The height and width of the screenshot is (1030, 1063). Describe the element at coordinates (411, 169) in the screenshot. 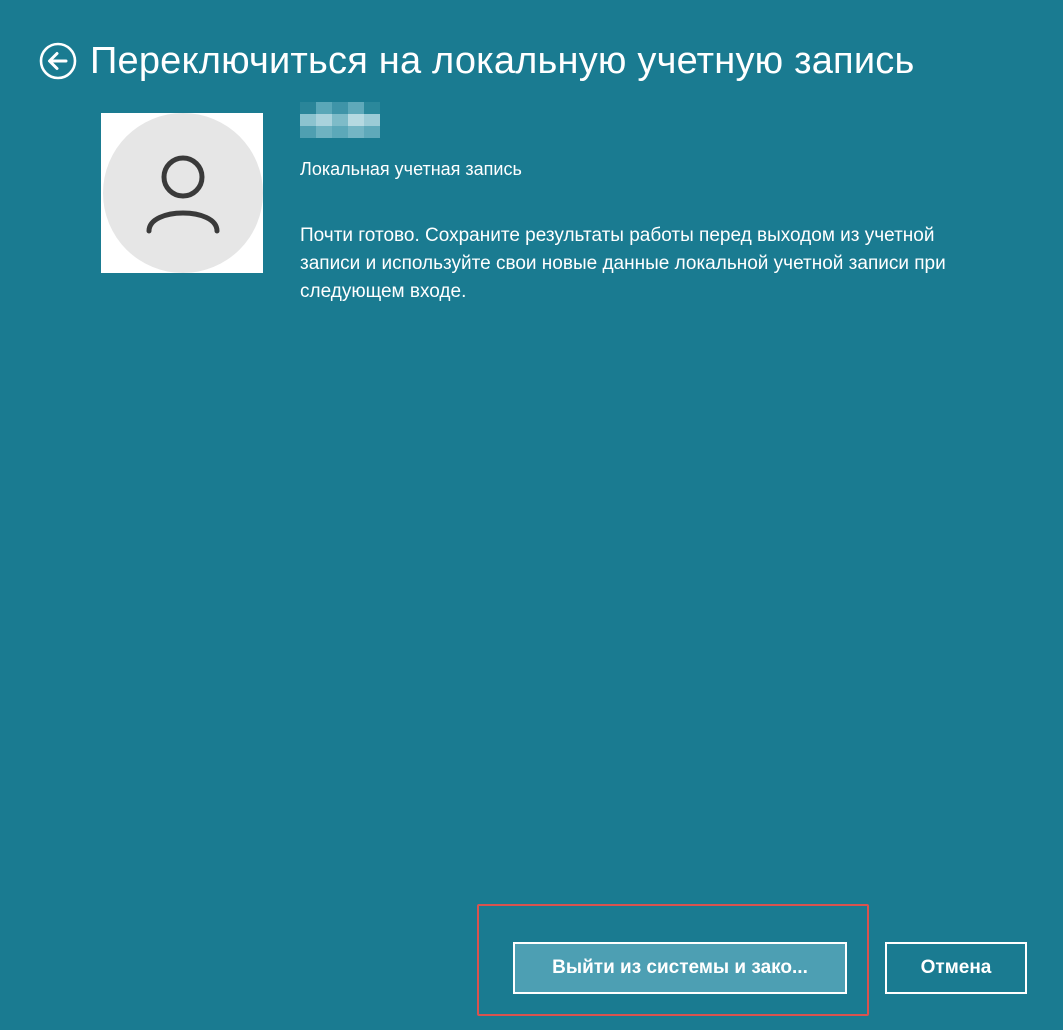

I see `account-type-label: Локальная учетная запись` at that location.